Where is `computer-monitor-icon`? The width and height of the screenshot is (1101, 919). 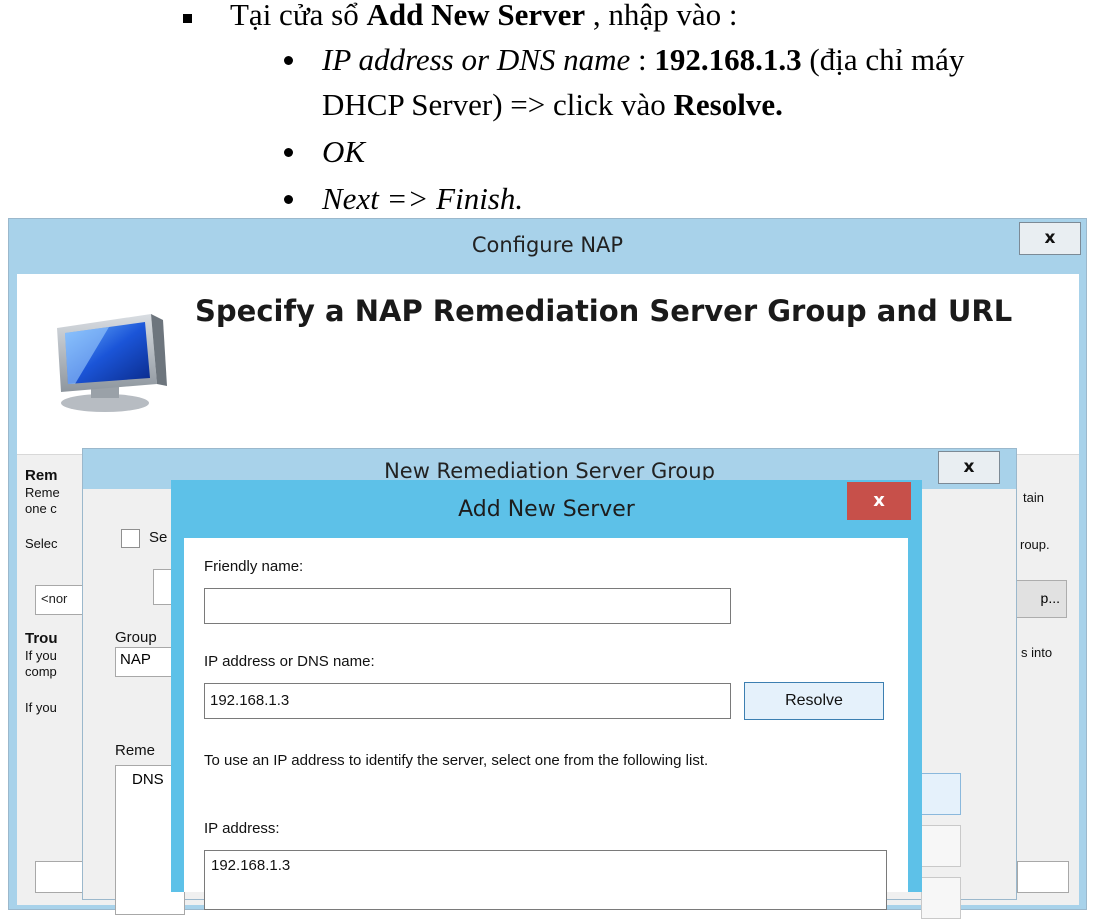 computer-monitor-icon is located at coordinates (112, 363).